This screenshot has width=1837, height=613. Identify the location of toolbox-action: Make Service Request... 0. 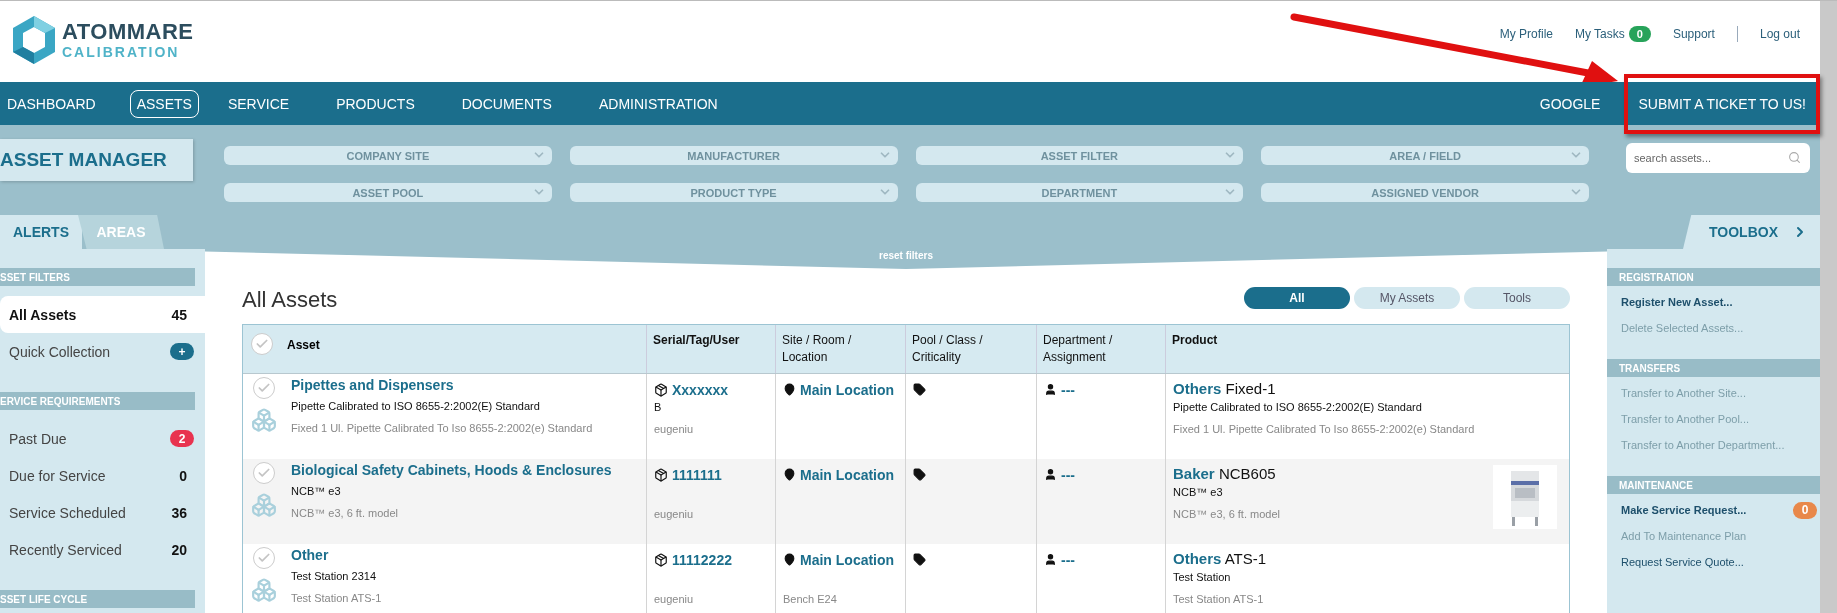
(1713, 510).